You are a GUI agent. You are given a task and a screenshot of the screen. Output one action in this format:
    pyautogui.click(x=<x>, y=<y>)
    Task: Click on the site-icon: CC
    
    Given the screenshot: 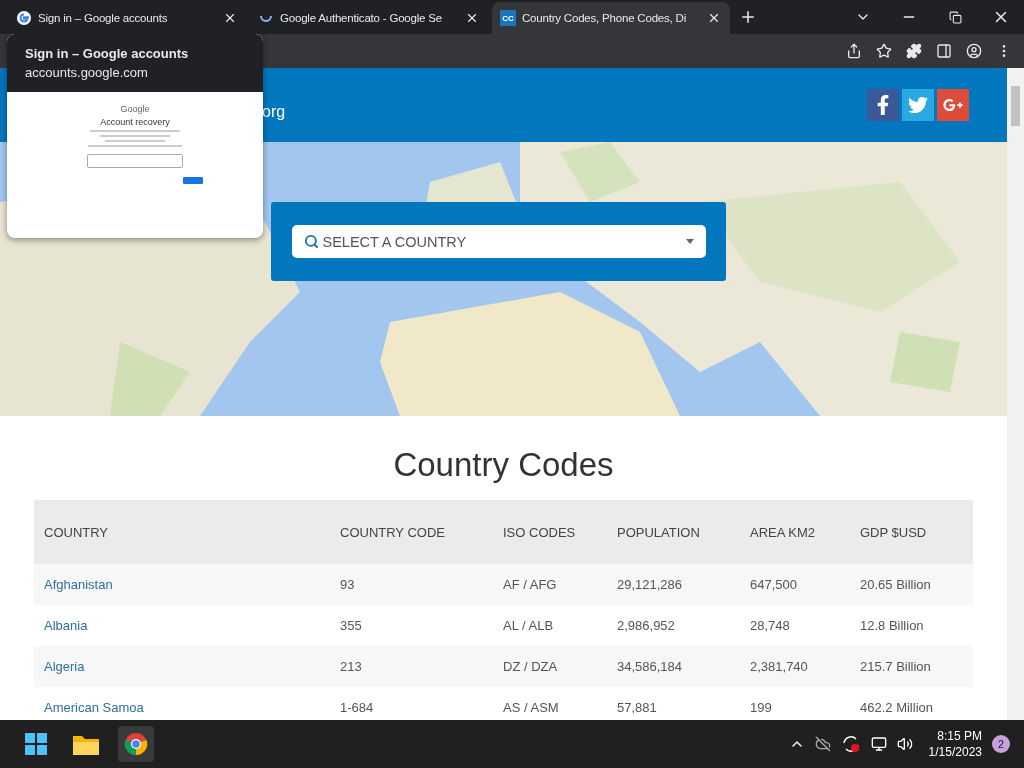 What is the action you would take?
    pyautogui.click(x=508, y=18)
    